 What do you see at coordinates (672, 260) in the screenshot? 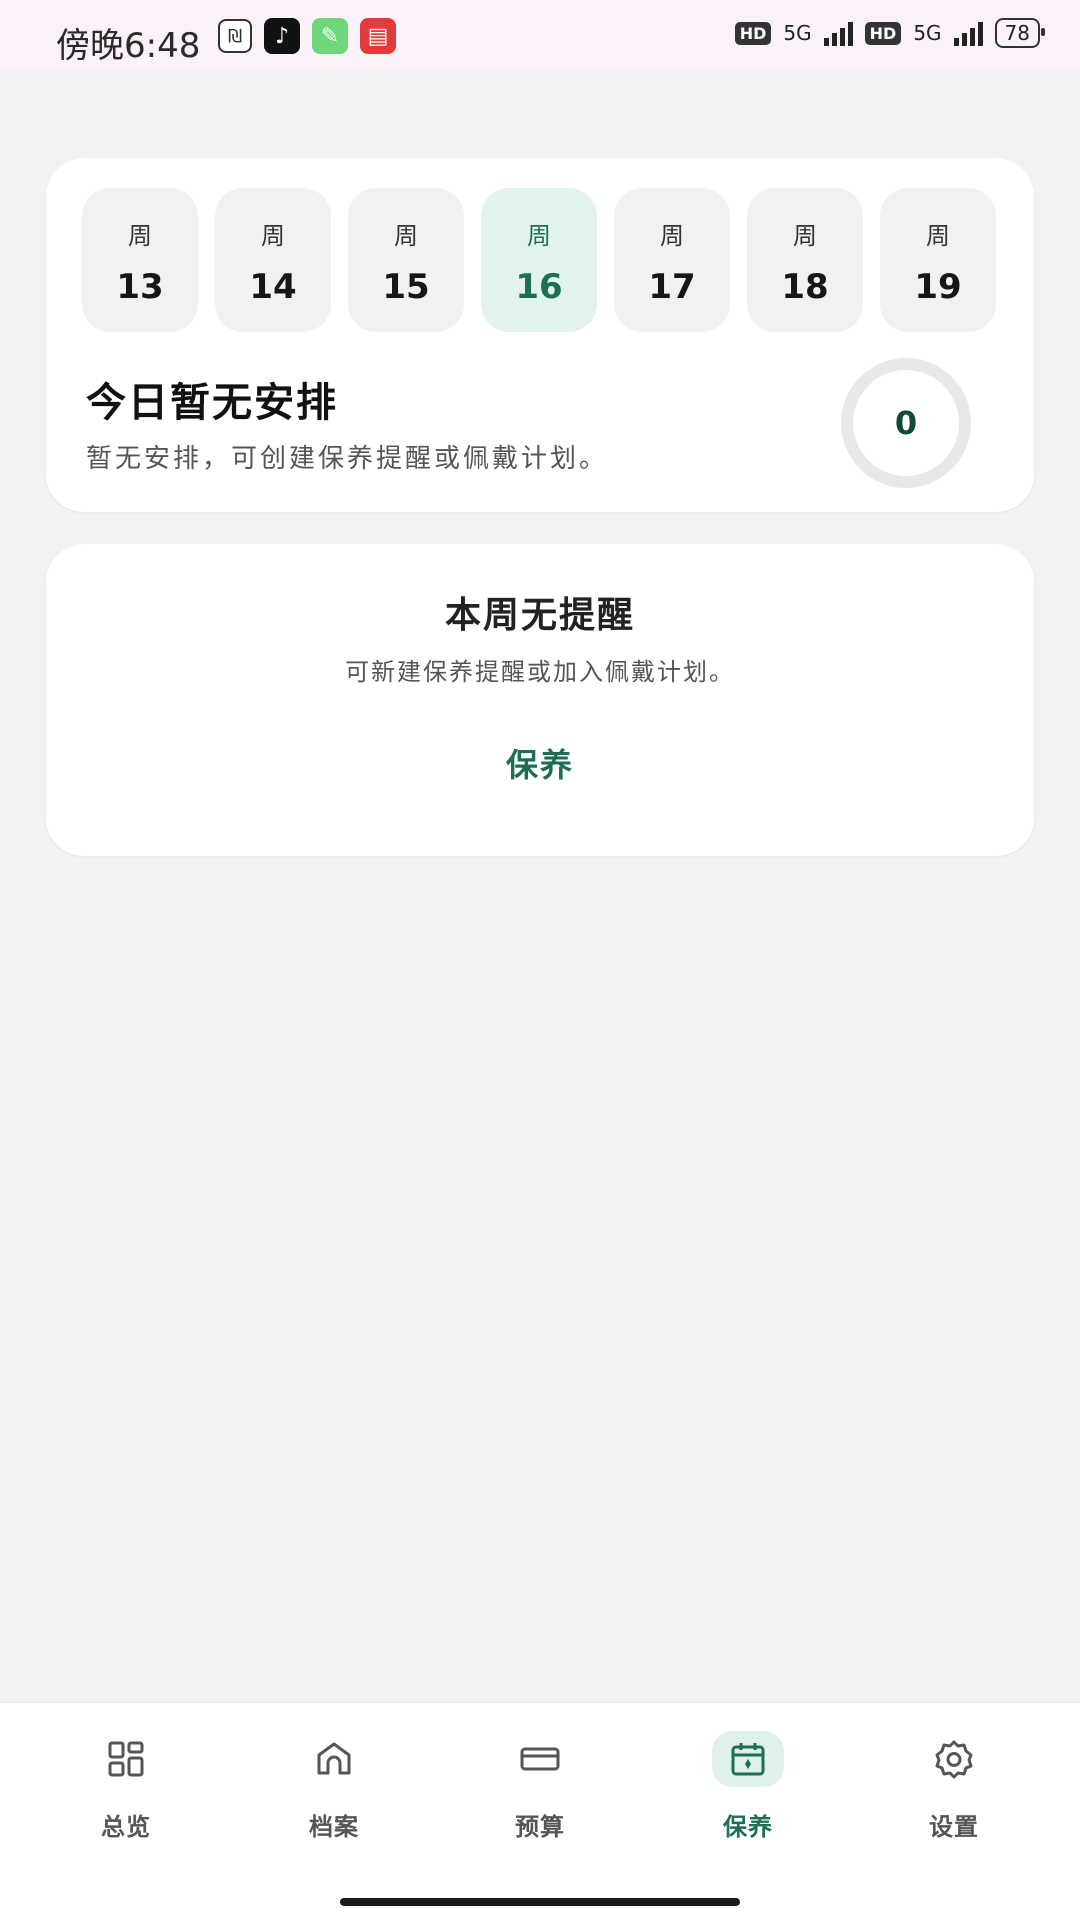
I see `day-chip: 周 17` at bounding box center [672, 260].